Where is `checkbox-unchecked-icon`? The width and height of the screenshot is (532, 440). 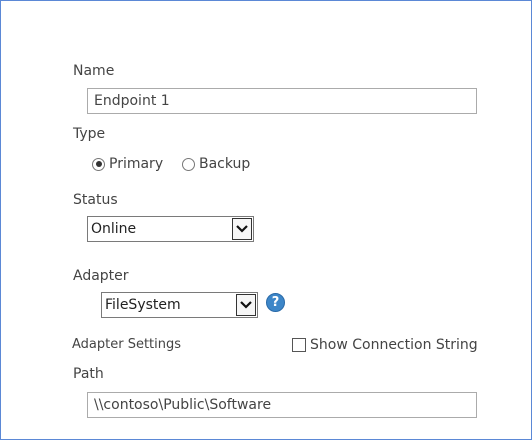 checkbox-unchecked-icon is located at coordinates (299, 345).